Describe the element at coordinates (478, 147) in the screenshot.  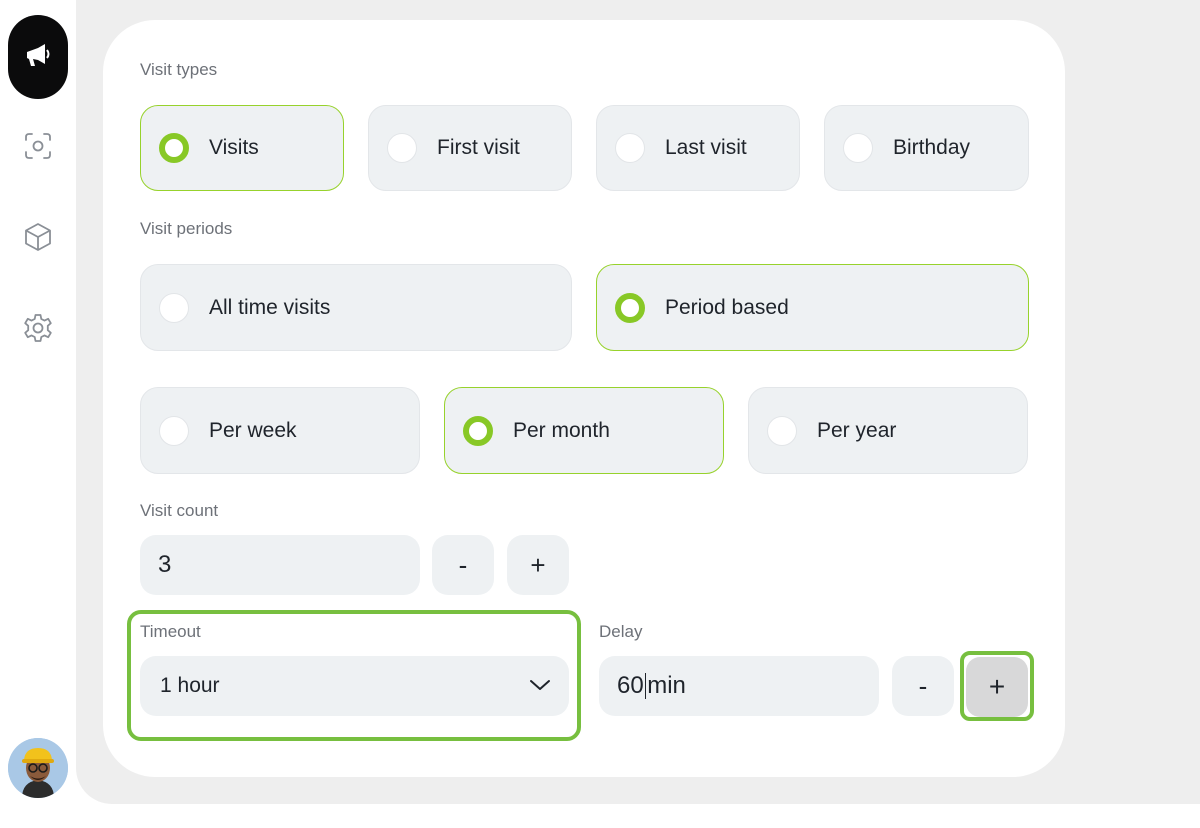
I see `option-label: First visit` at that location.